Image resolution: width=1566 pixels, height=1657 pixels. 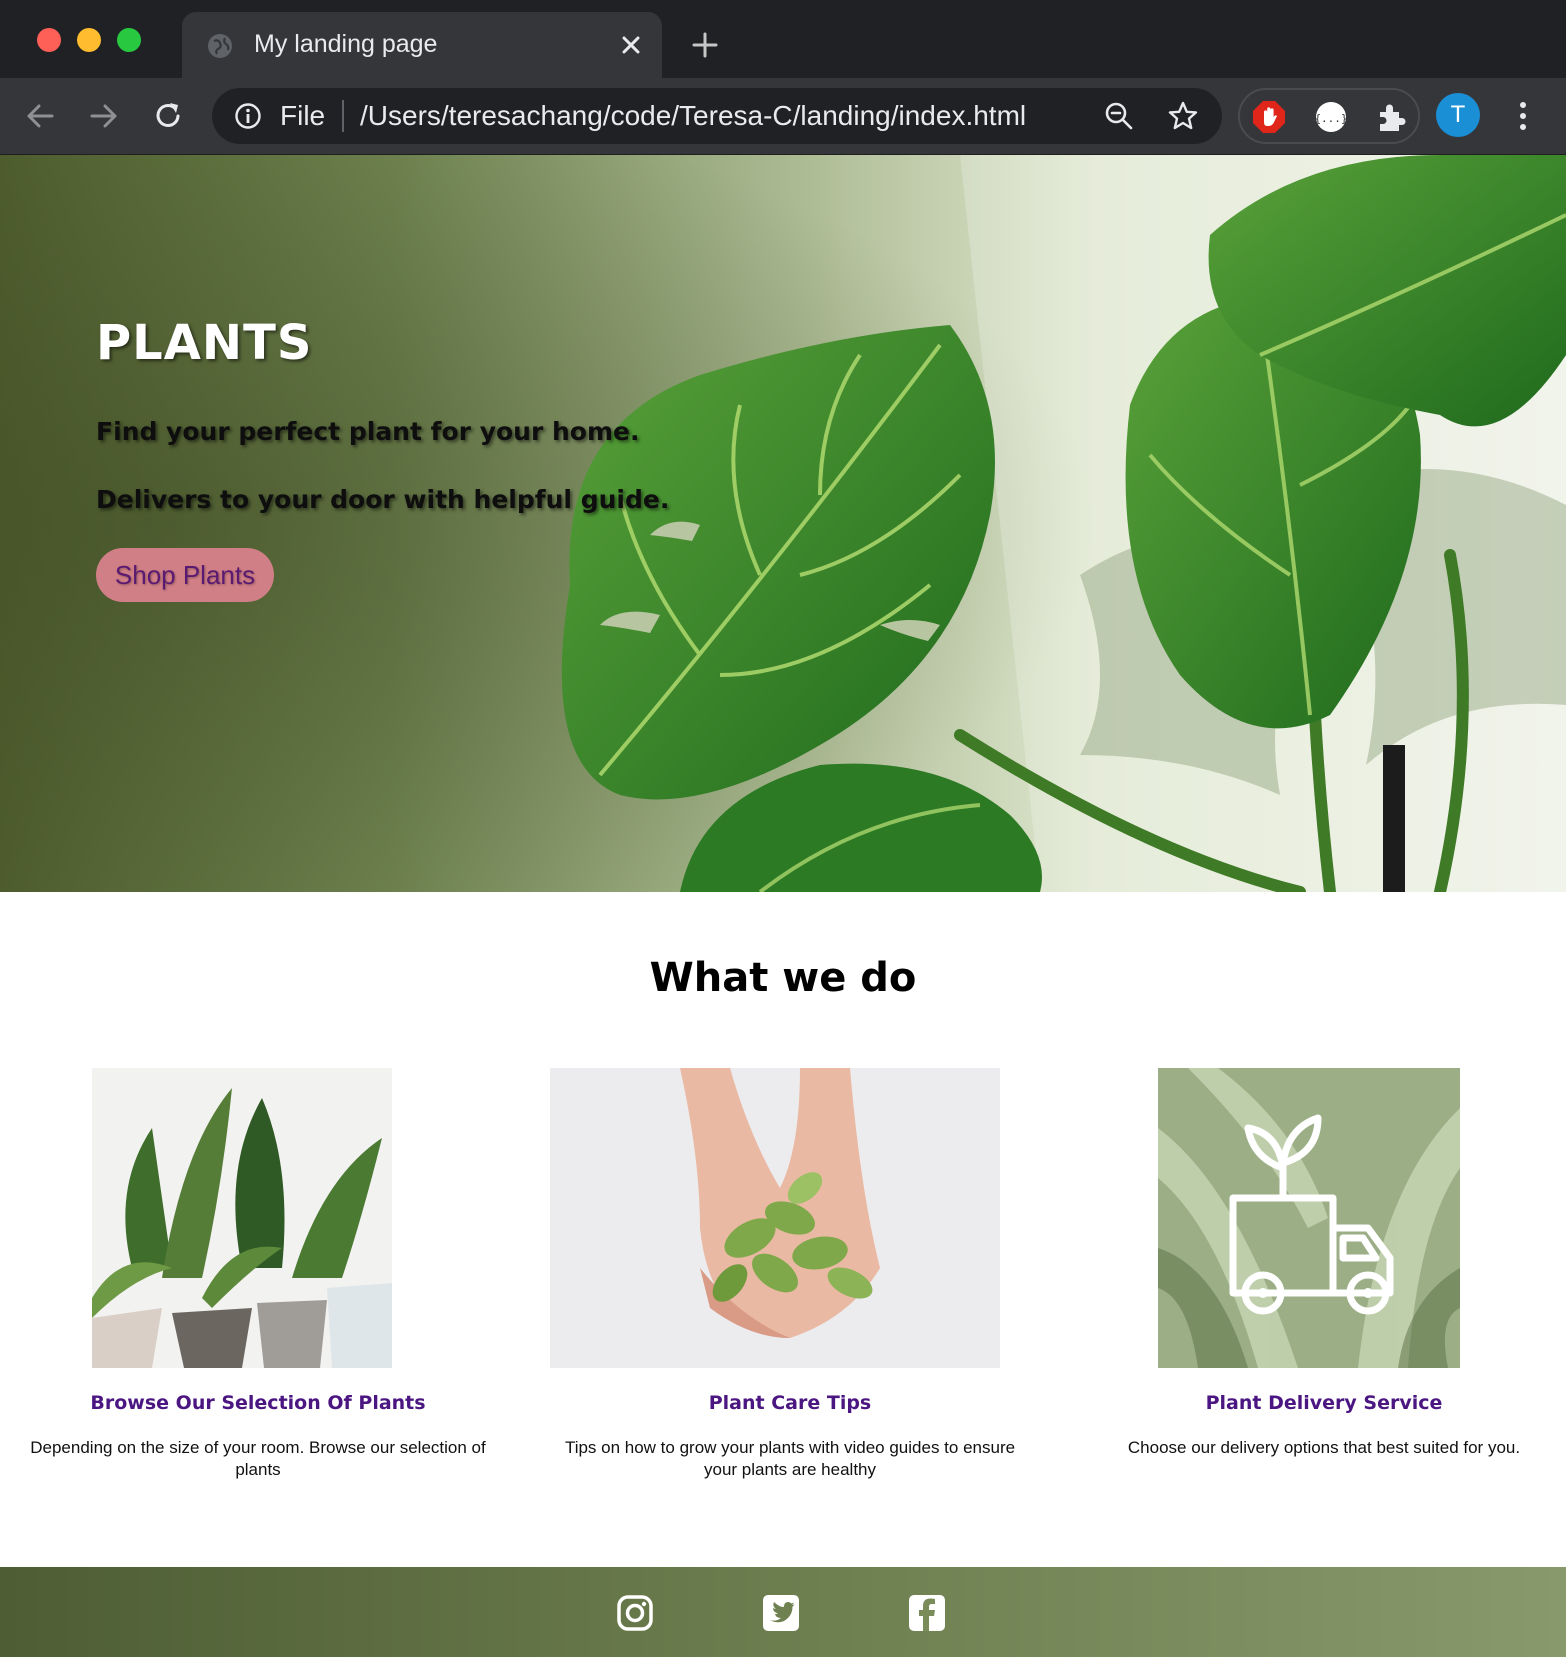 I want to click on browser-tab: My landing page, so click(x=422, y=45).